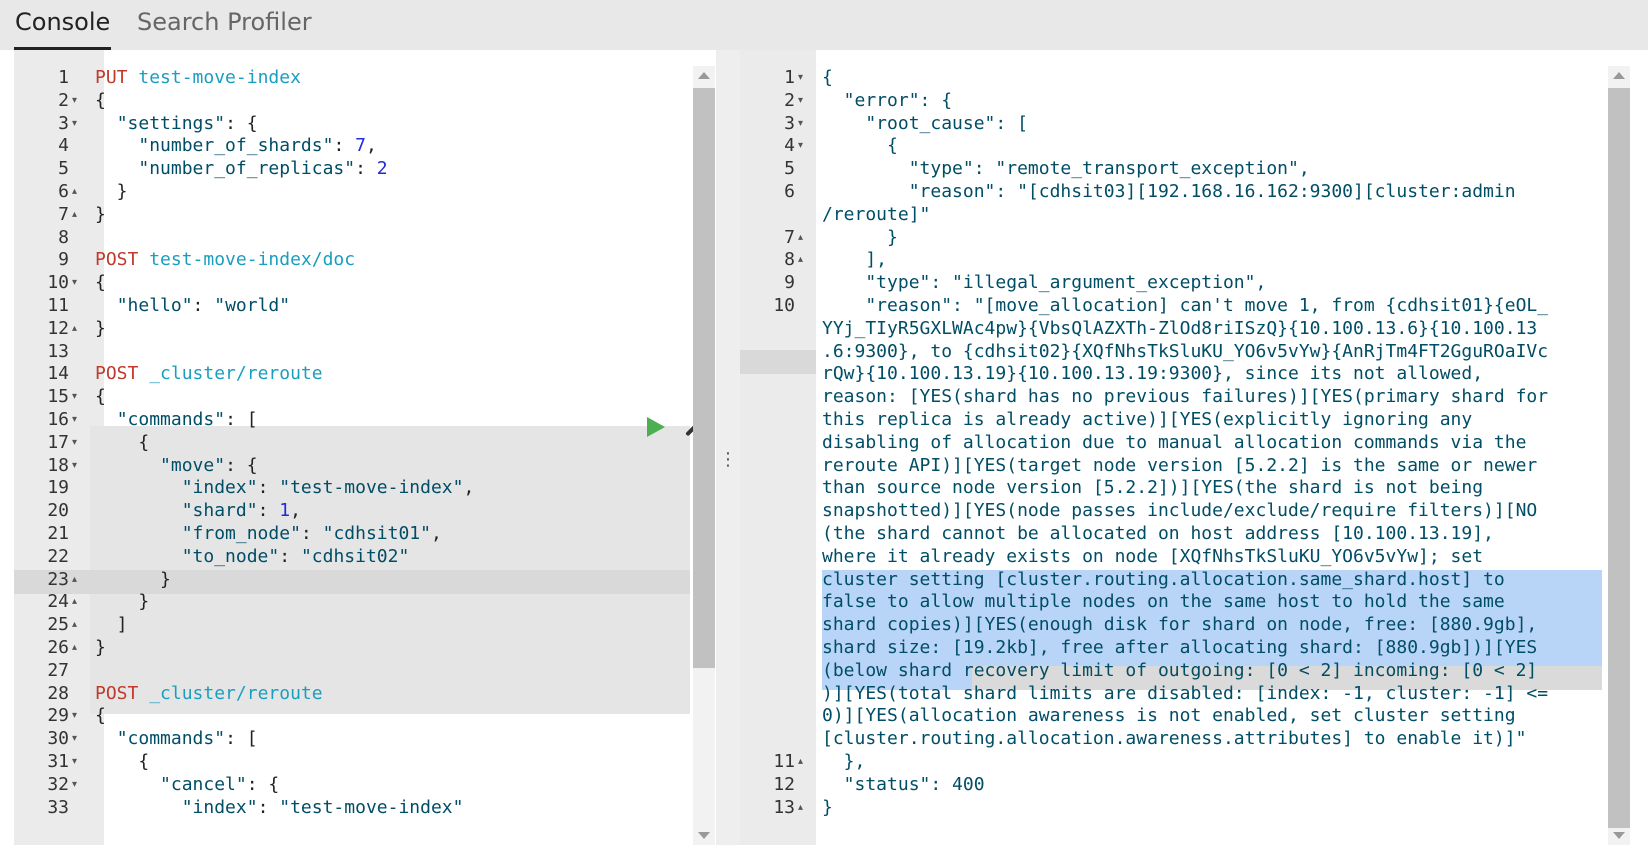  I want to click on line-number: 5, so click(63, 169).